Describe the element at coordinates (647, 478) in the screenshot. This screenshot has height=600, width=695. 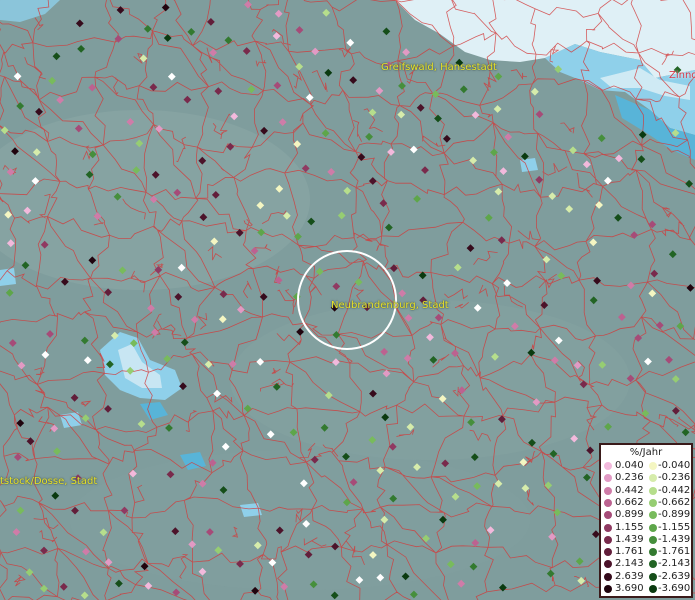
I see `legend-row: 0.236 -0.236` at that location.